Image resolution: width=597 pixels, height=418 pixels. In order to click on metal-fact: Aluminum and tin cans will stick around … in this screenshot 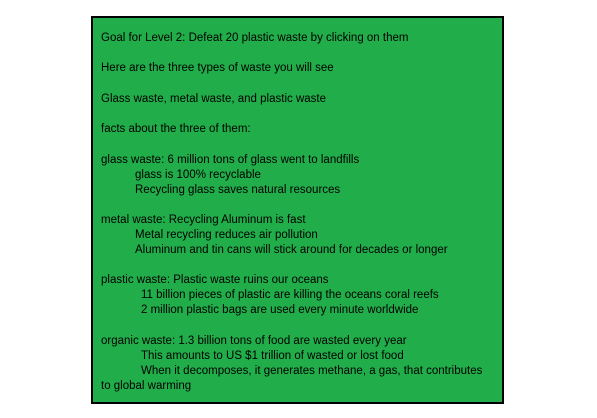, I will do `click(291, 250)`.